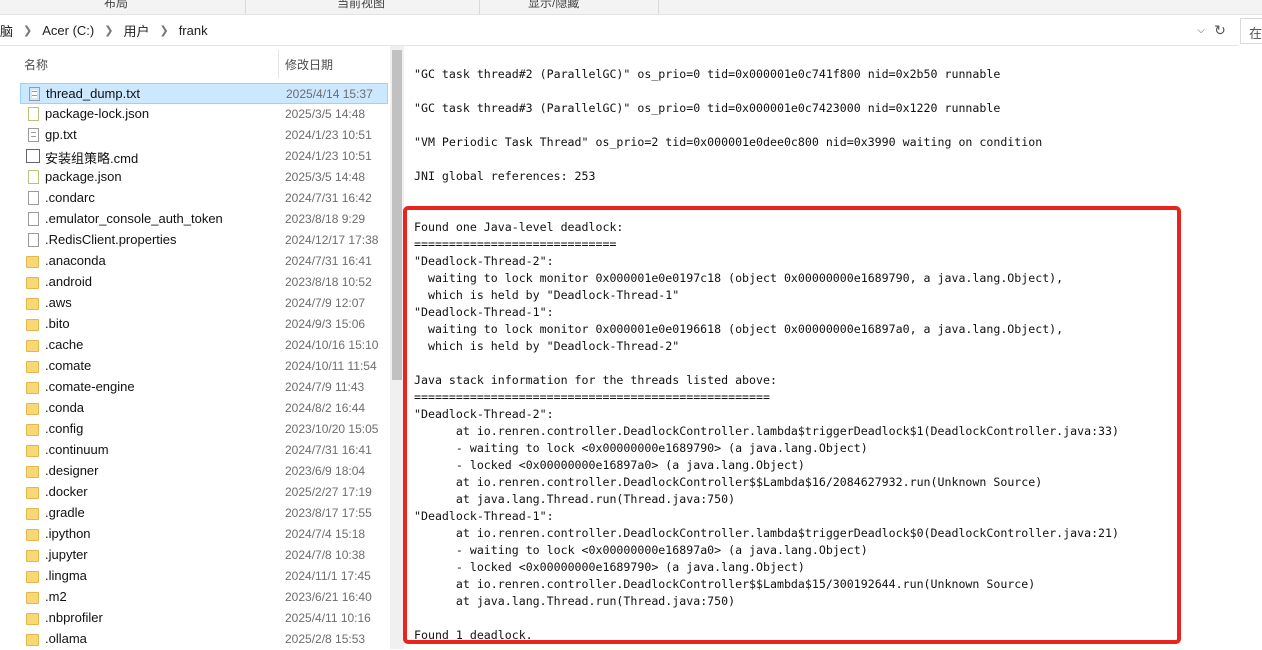  What do you see at coordinates (332, 429) in the screenshot?
I see `file-date: 2023/10/20 15:05` at bounding box center [332, 429].